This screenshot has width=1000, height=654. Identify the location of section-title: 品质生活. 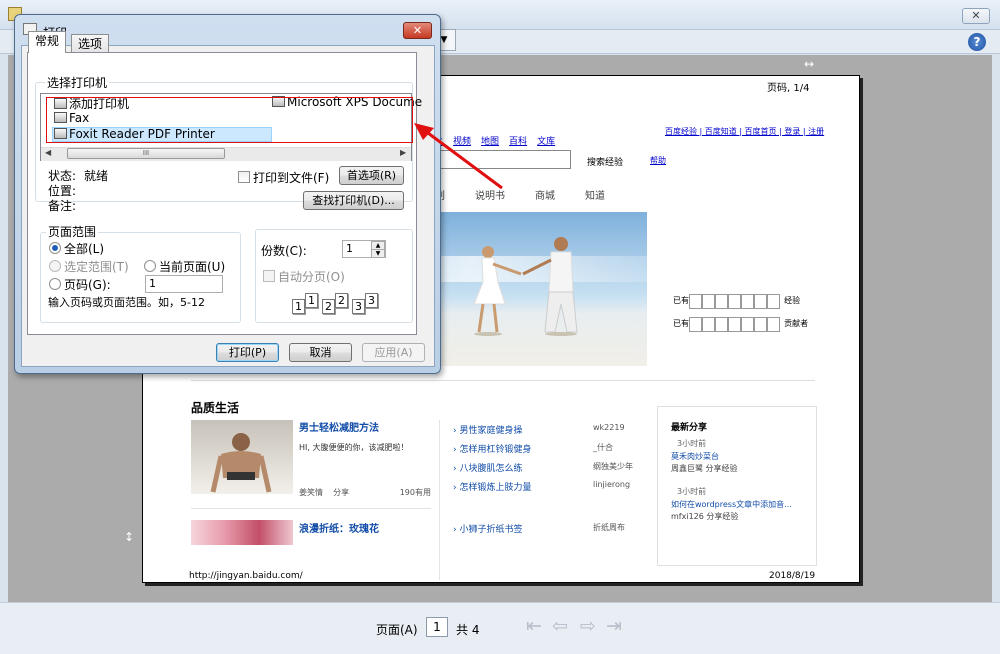
(215, 408).